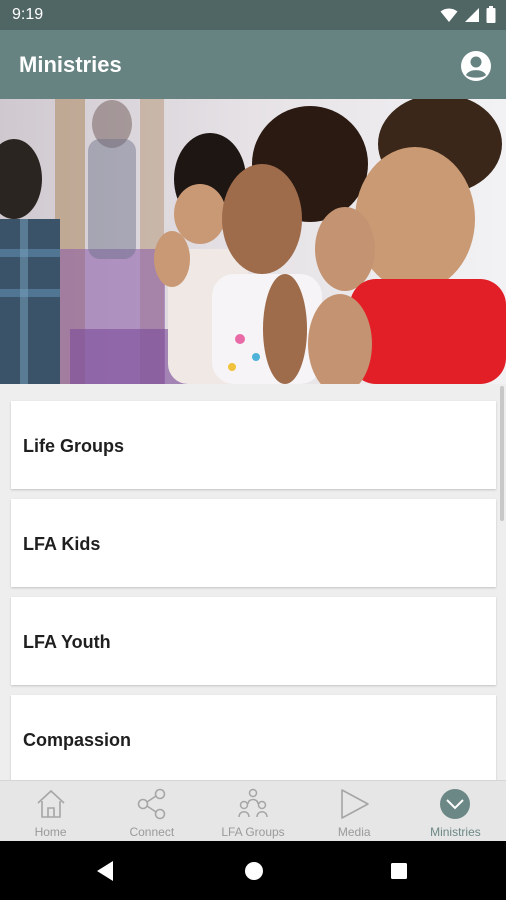 The height and width of the screenshot is (900, 506). What do you see at coordinates (354, 832) in the screenshot?
I see `nav-label: Media` at bounding box center [354, 832].